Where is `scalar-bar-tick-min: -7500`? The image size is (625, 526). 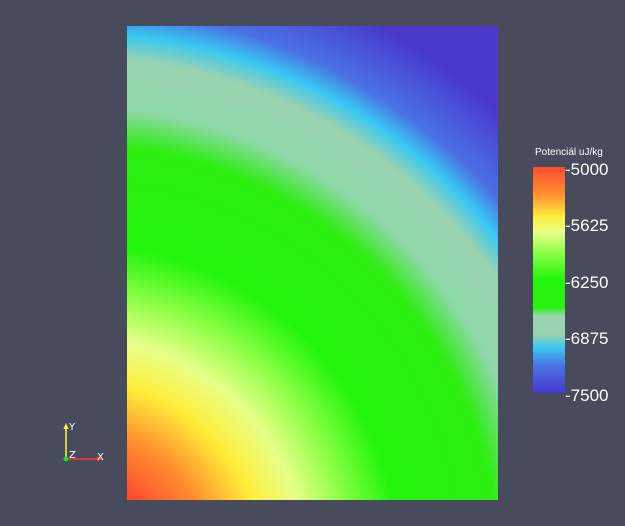 scalar-bar-tick-min: -7500 is located at coordinates (587, 395).